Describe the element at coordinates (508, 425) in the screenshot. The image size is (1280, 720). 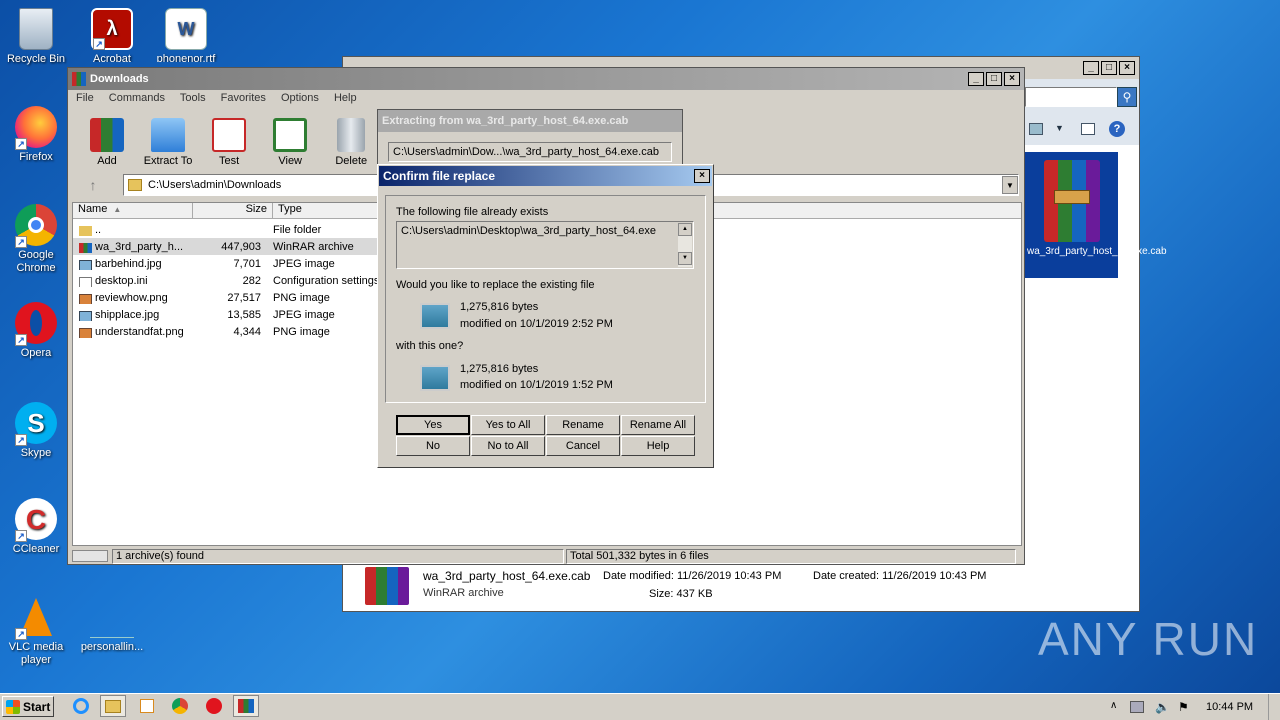
I see `yes-to-all-button: Yes to All` at that location.